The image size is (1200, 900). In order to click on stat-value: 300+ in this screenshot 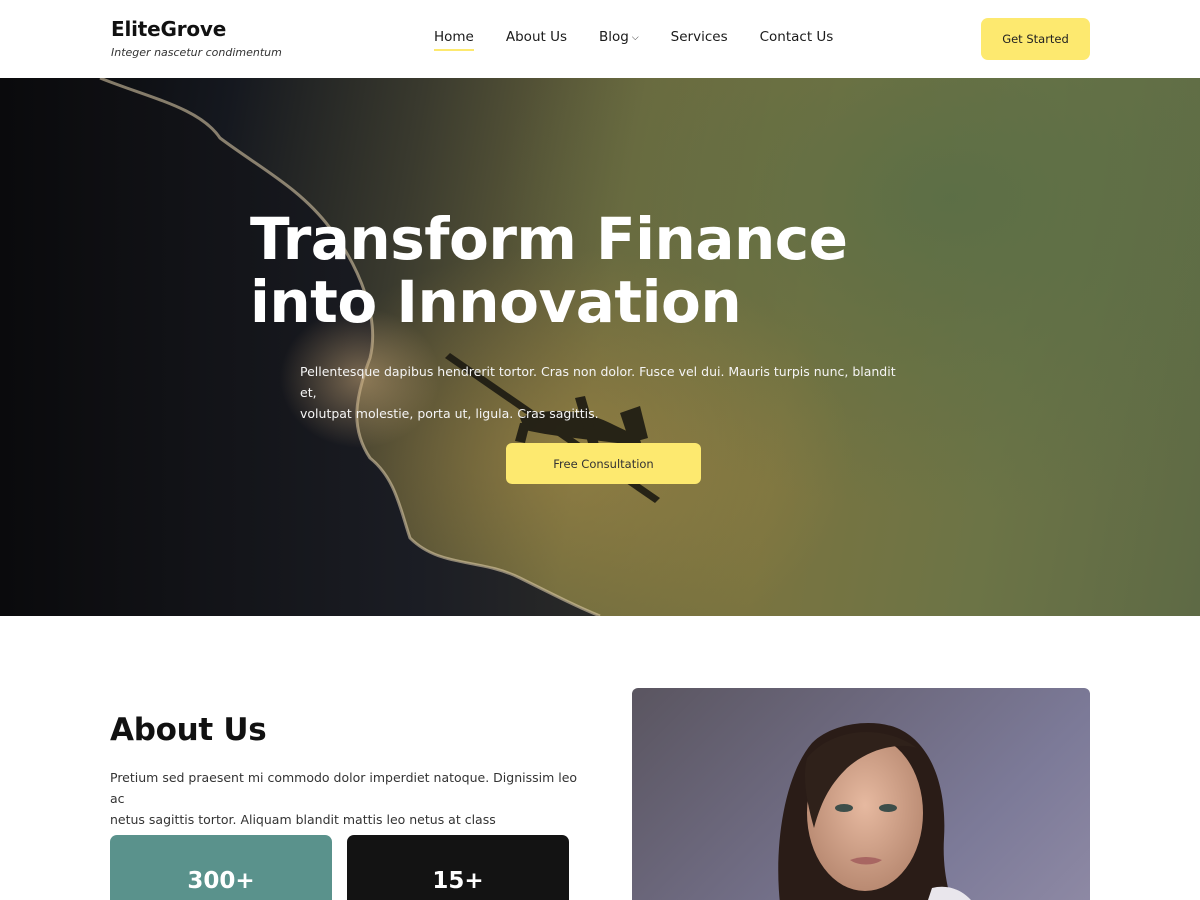, I will do `click(221, 881)`.